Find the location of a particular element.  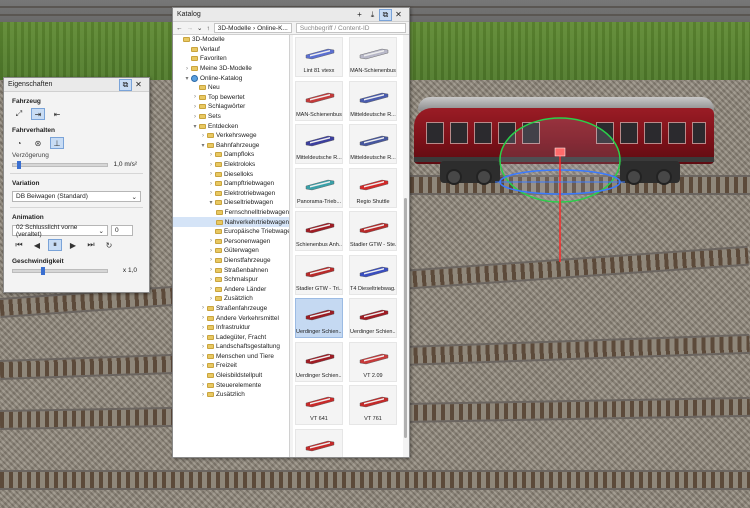

history-chevron-icon: ⌄ is located at coordinates (199, 28).